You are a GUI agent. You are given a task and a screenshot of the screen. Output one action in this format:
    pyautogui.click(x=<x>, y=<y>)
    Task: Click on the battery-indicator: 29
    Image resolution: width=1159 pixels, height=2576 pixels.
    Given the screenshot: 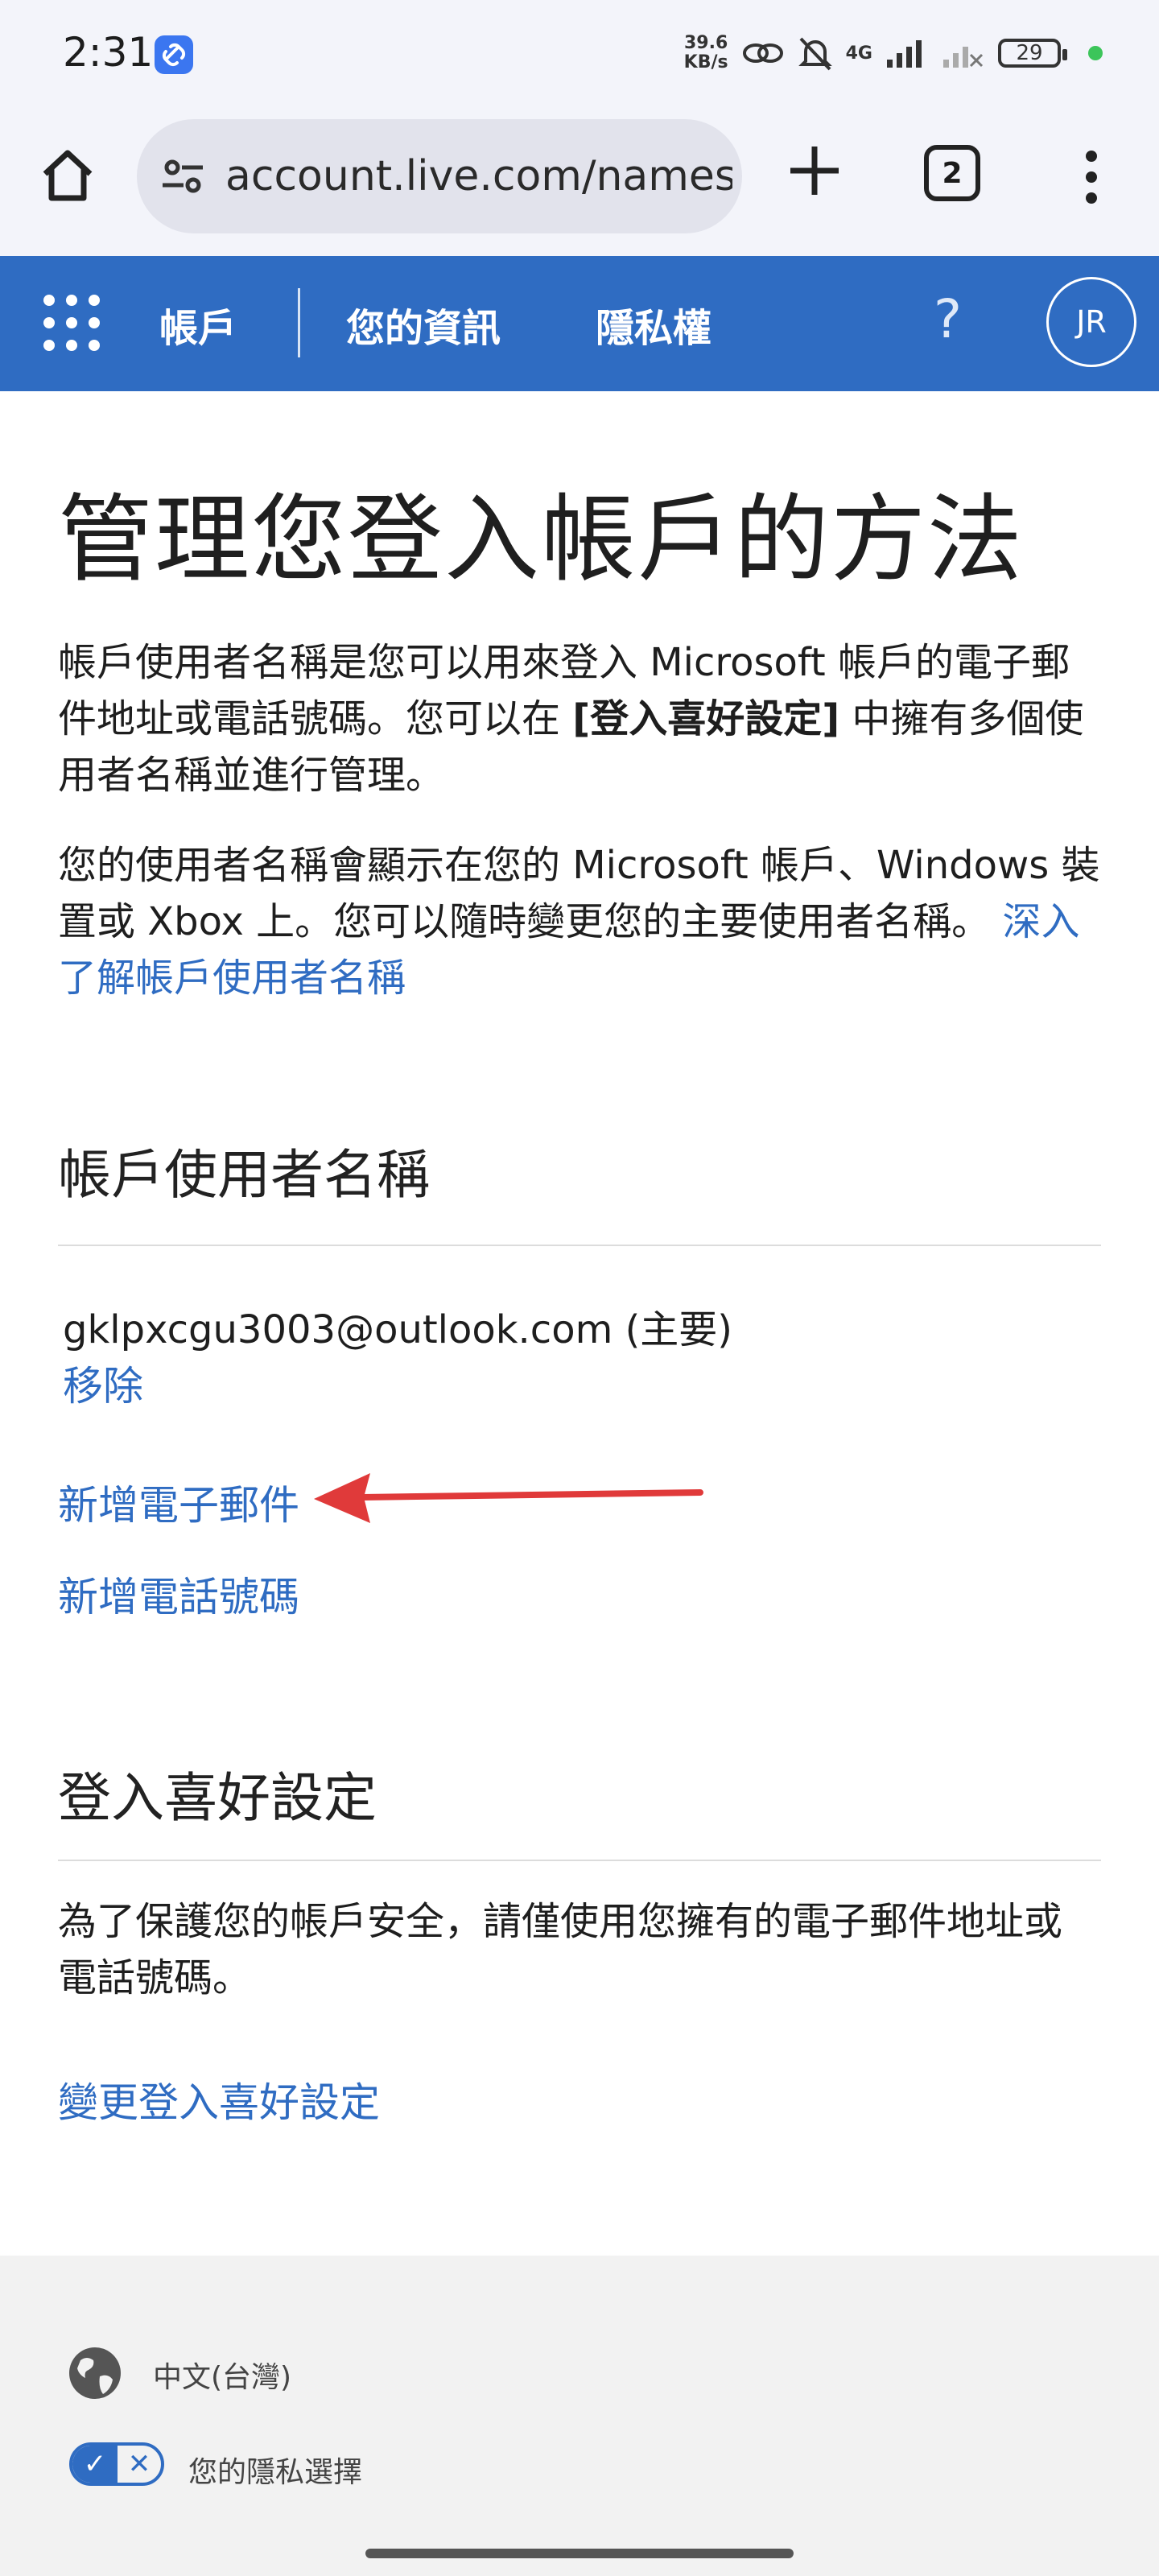 What is the action you would take?
    pyautogui.click(x=1032, y=53)
    